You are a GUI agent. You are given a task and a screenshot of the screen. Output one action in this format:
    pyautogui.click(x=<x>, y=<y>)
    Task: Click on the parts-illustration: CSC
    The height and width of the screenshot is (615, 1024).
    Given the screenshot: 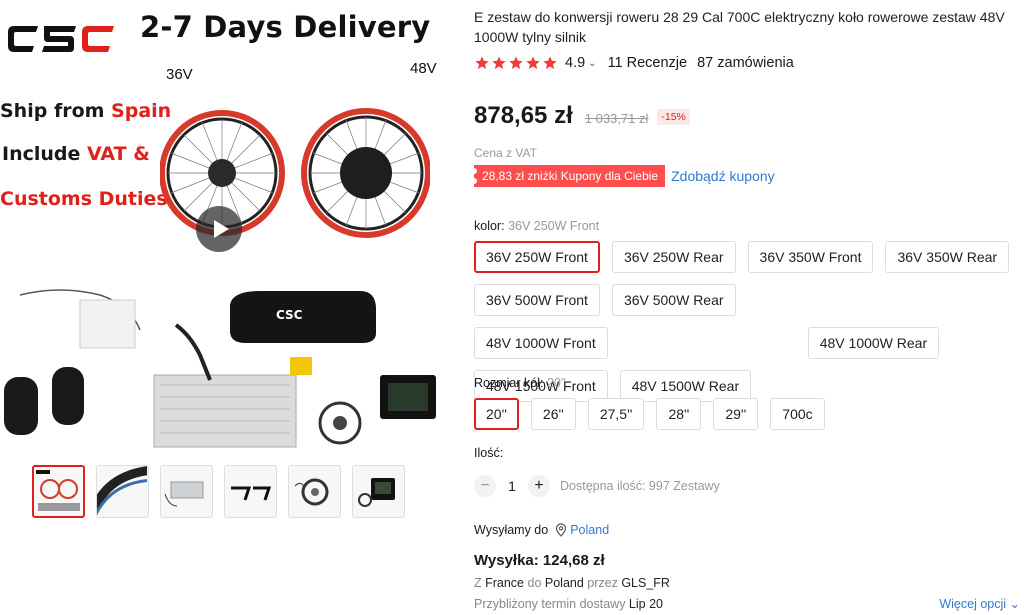 What is the action you would take?
    pyautogui.click(x=220, y=368)
    